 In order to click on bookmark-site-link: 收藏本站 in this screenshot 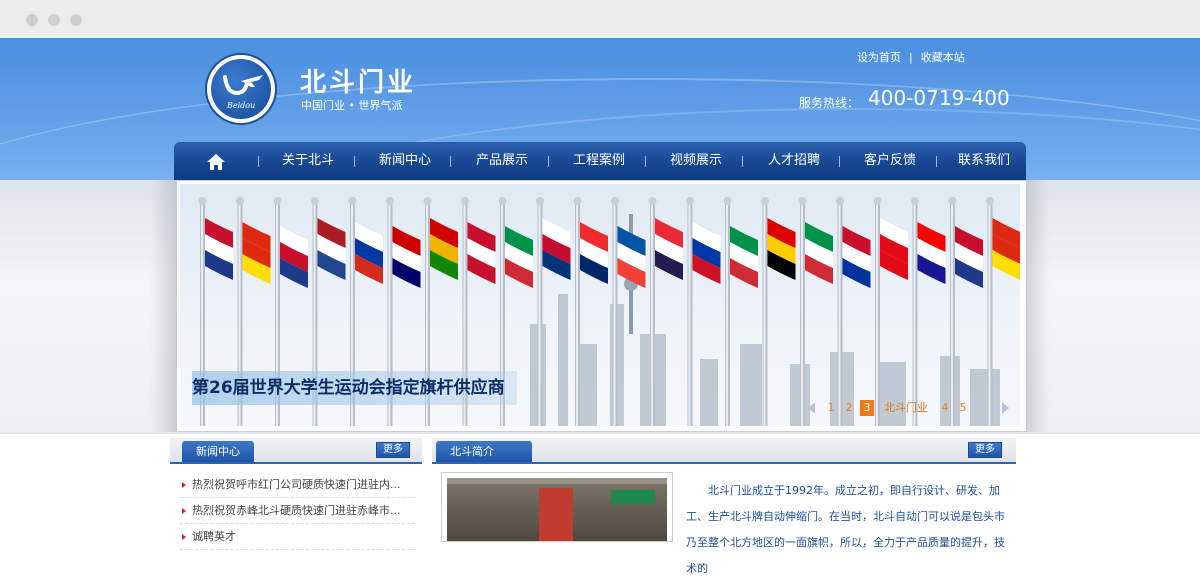, I will do `click(943, 57)`.